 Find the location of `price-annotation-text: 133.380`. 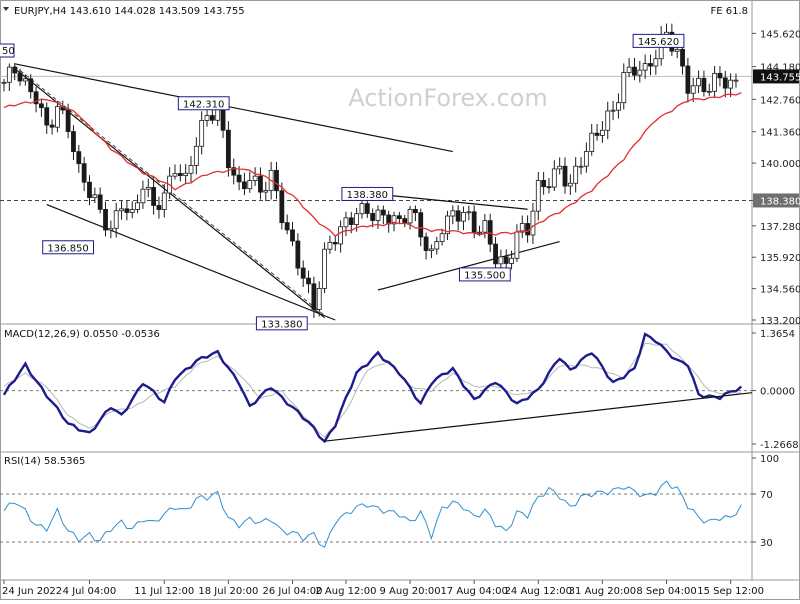

price-annotation-text: 133.380 is located at coordinates (281, 324).